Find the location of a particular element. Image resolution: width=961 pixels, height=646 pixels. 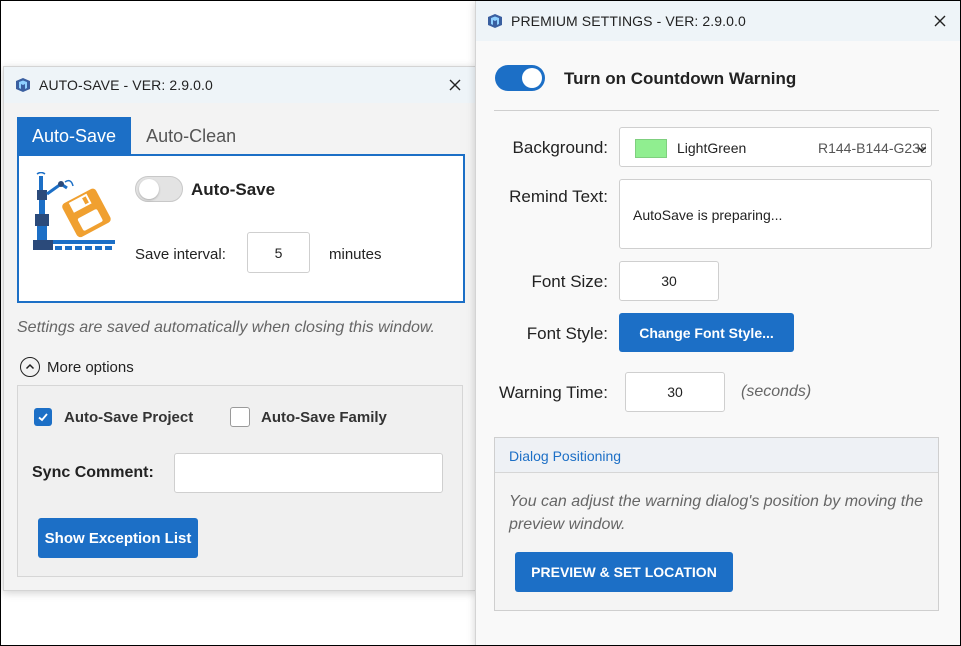

tab-auto-clean: Auto-Clean is located at coordinates (191, 136).